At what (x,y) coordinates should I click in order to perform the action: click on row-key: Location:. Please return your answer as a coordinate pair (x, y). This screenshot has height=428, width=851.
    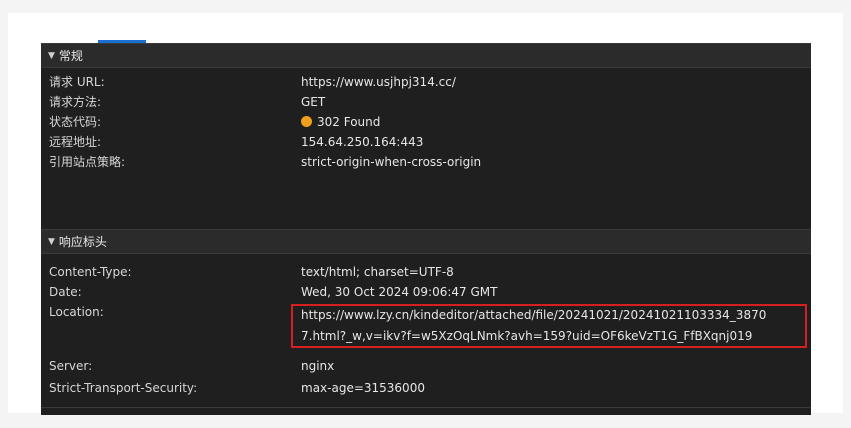
    Looking at the image, I should click on (76, 312).